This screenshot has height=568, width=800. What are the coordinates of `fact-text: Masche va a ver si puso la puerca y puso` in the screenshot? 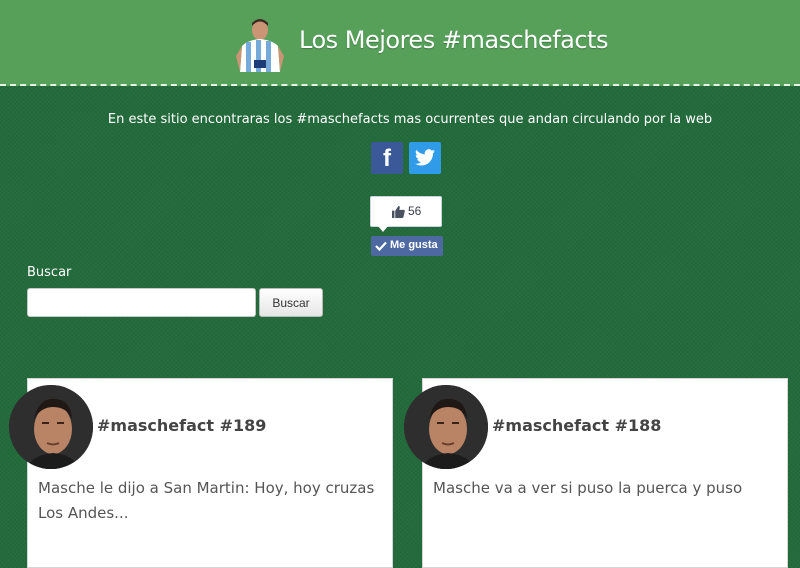 It's located at (588, 488).